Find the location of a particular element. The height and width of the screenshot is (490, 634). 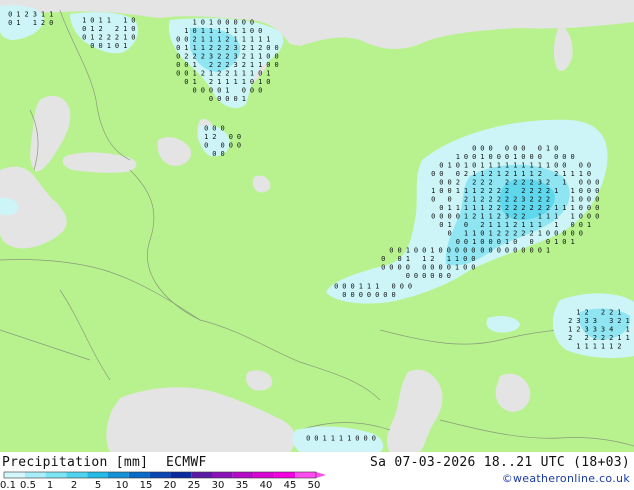

credit-link: ©weatheronline.co.uk is located at coordinates (566, 478).